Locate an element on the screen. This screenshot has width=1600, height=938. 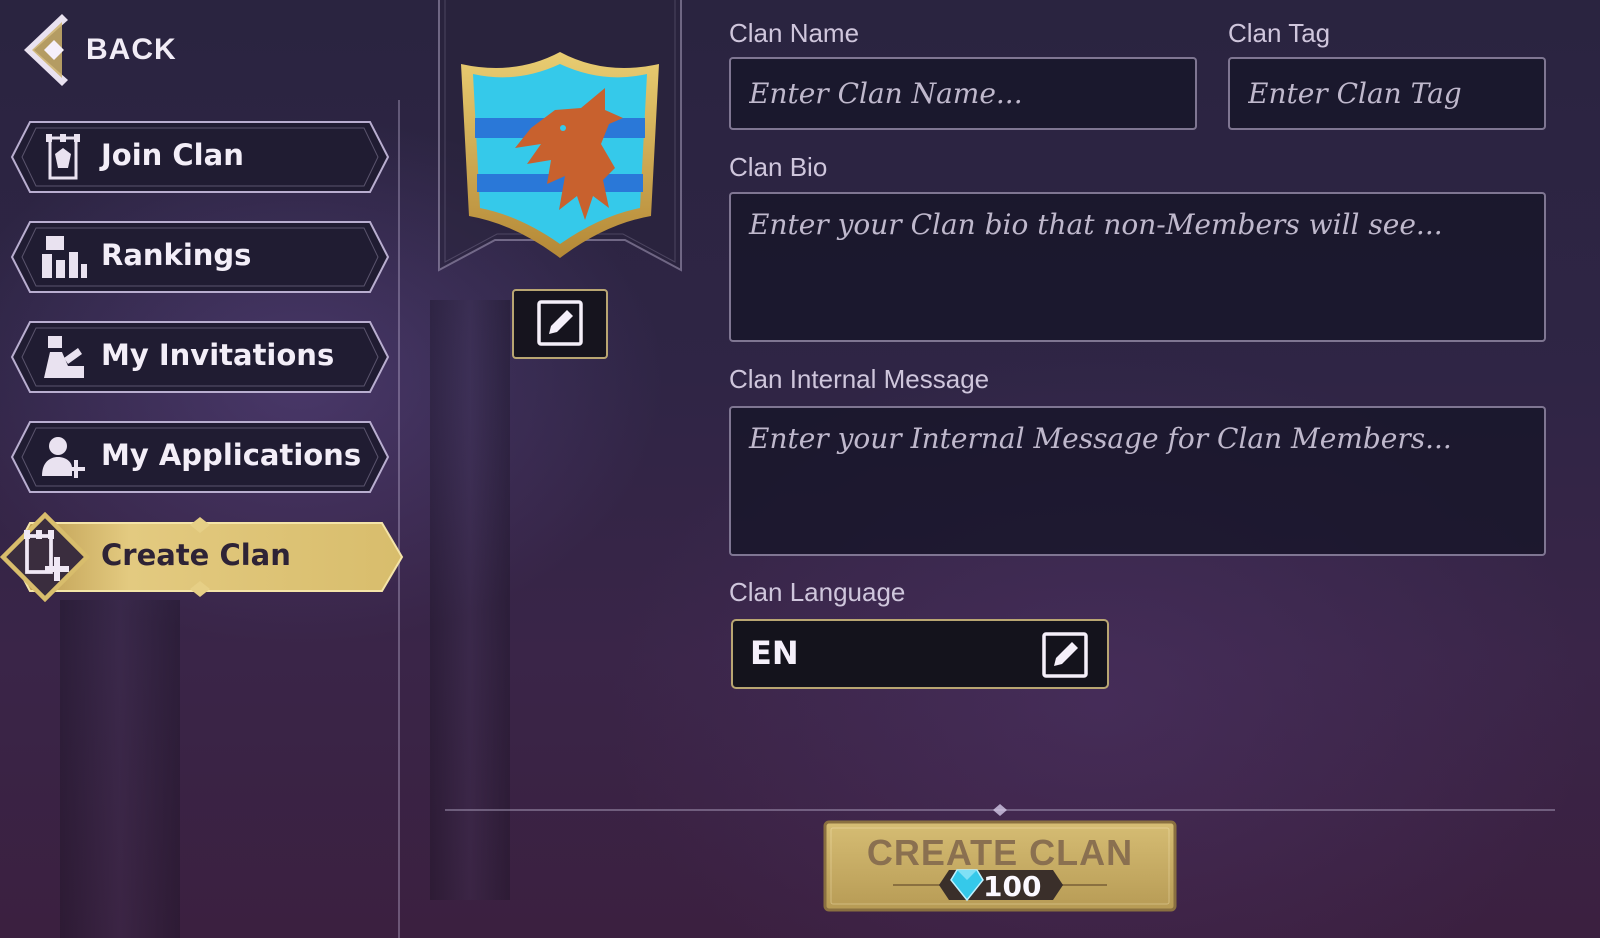
sidebar-item-my-applications: My Applications is located at coordinates (200, 457).